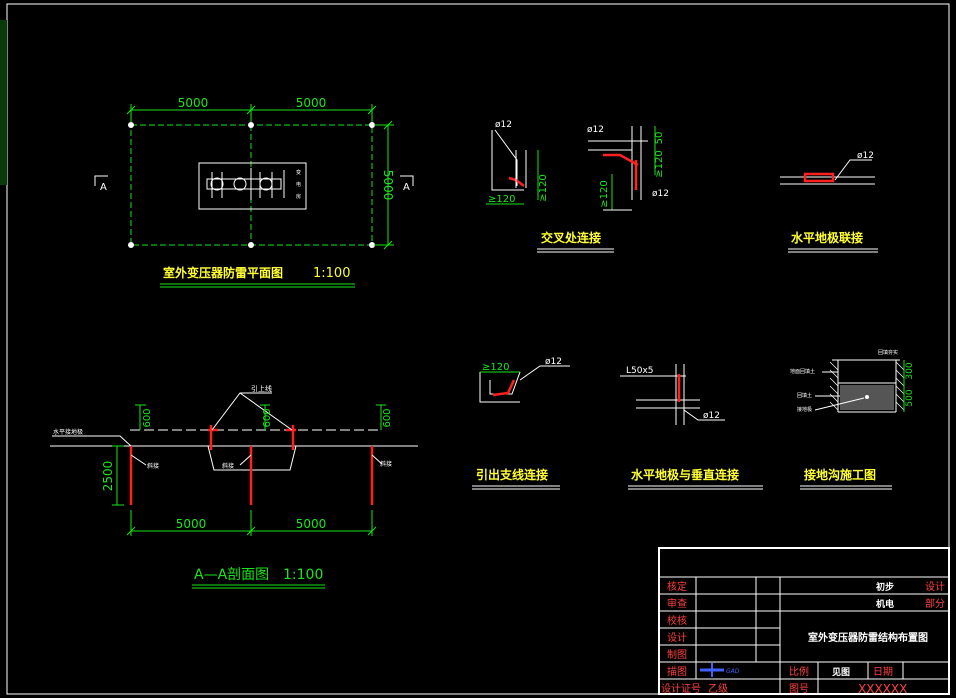  I want to click on svg-text: 500, so click(910, 397).